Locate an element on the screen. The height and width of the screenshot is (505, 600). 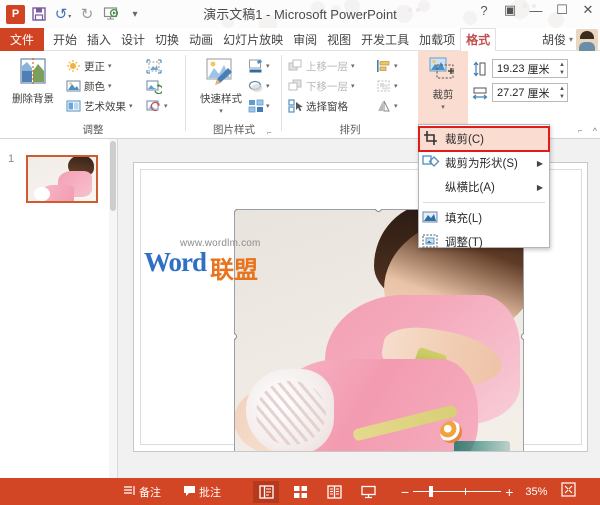
group-button: ▾ is located at coordinates (387, 86).